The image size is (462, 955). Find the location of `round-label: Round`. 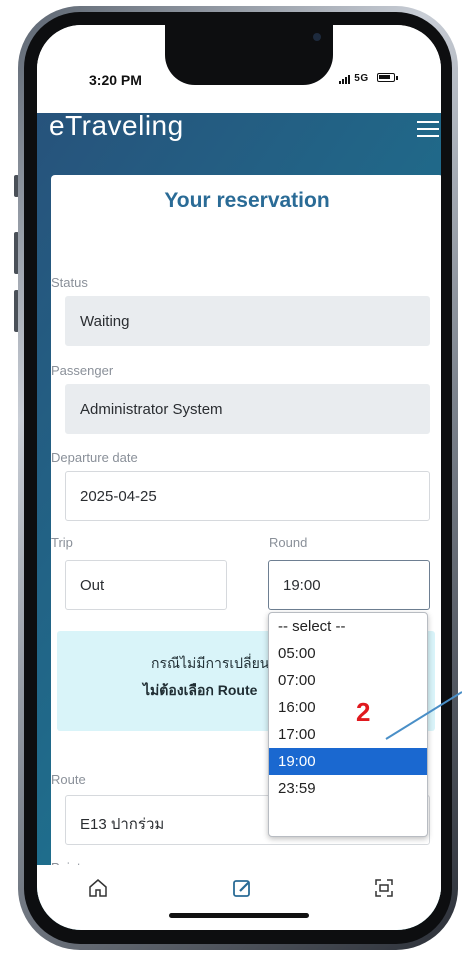

round-label: Round is located at coordinates (288, 542).